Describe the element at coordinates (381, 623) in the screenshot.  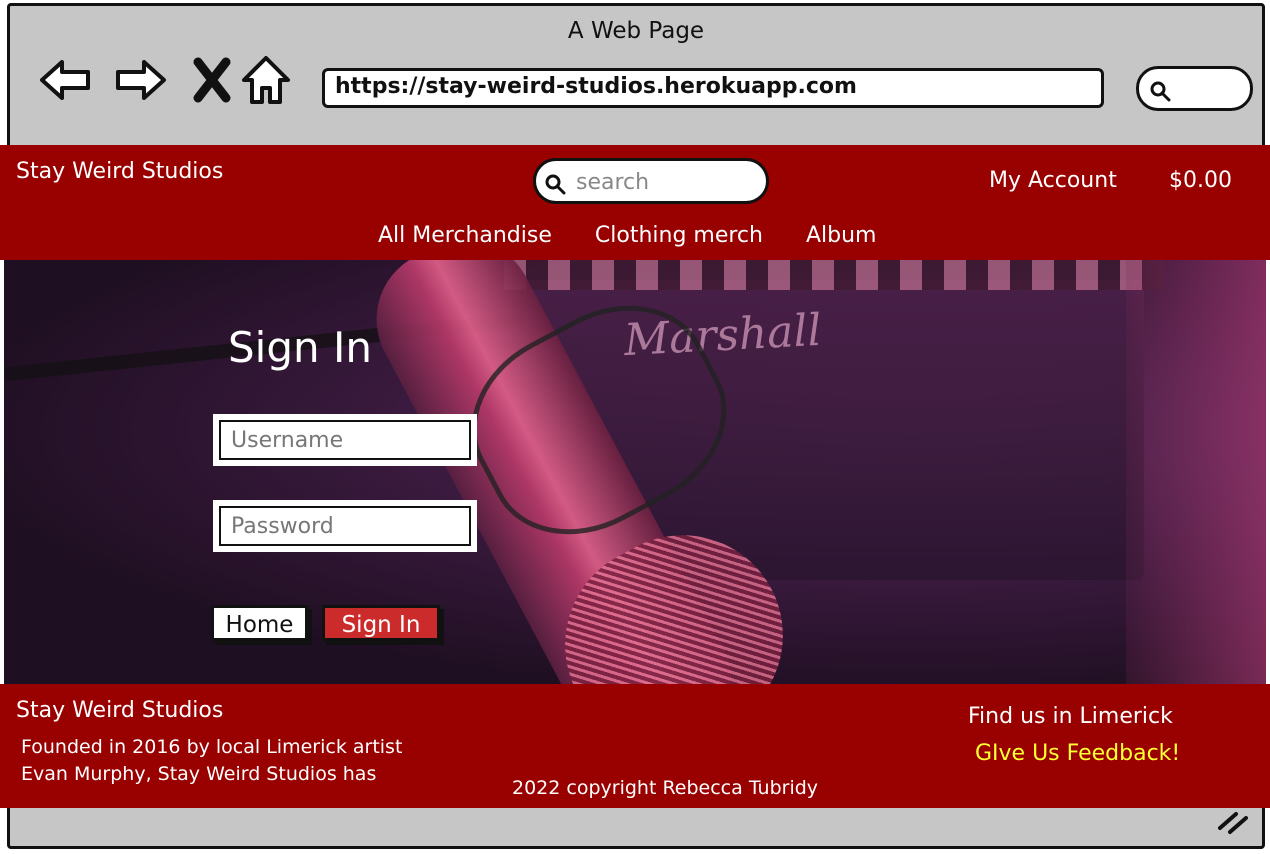
I see `sign-in-button: Sign In` at that location.